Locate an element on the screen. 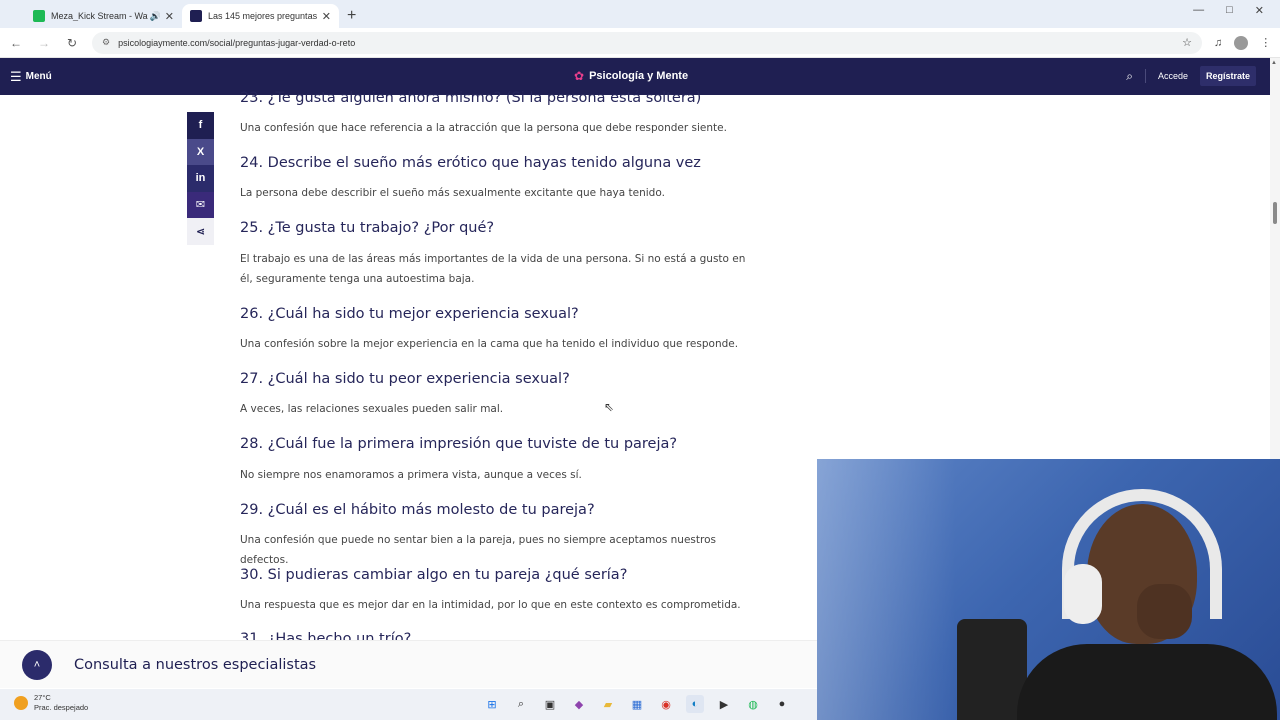  scroll-up-arrow-icon: ▲ is located at coordinates (1274, 63).